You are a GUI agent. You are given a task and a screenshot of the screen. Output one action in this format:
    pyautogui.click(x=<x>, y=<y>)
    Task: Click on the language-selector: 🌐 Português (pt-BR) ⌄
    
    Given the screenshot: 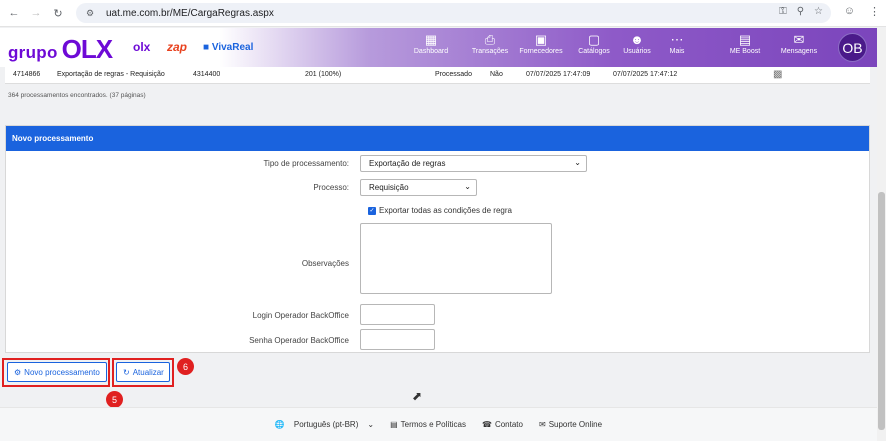 What is the action you would take?
    pyautogui.click(x=324, y=424)
    